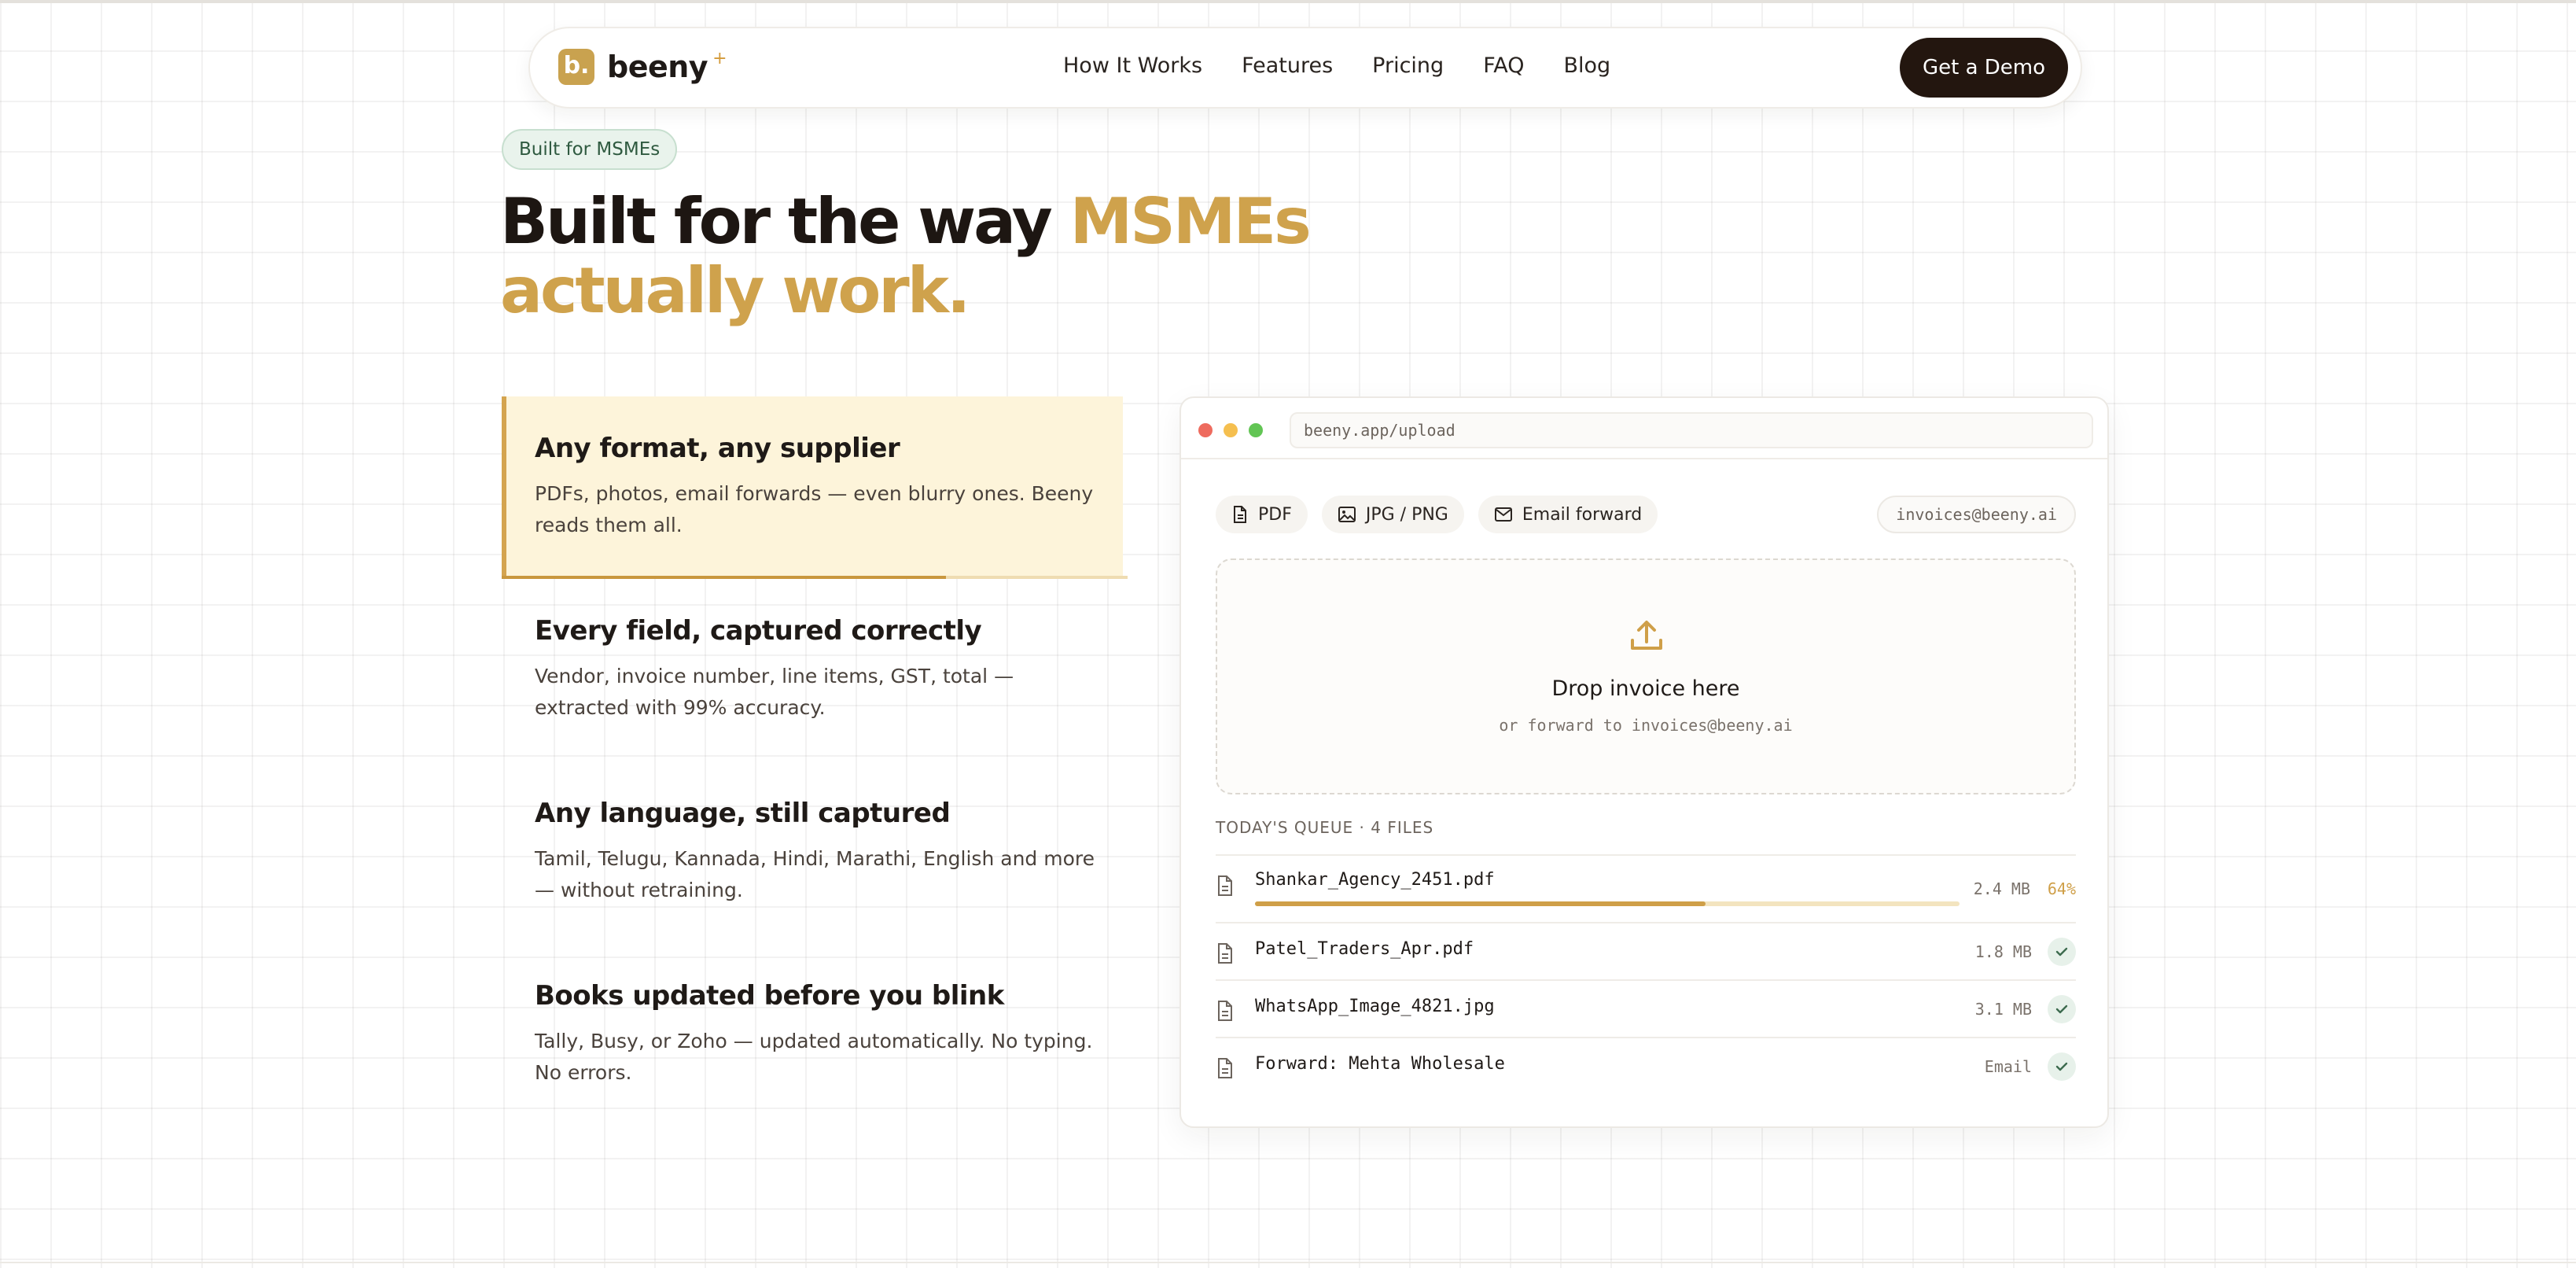 This screenshot has width=2576, height=1268. What do you see at coordinates (1356, 65) in the screenshot?
I see `nav-links: How It Works Features Pricing FAQ Blog` at bounding box center [1356, 65].